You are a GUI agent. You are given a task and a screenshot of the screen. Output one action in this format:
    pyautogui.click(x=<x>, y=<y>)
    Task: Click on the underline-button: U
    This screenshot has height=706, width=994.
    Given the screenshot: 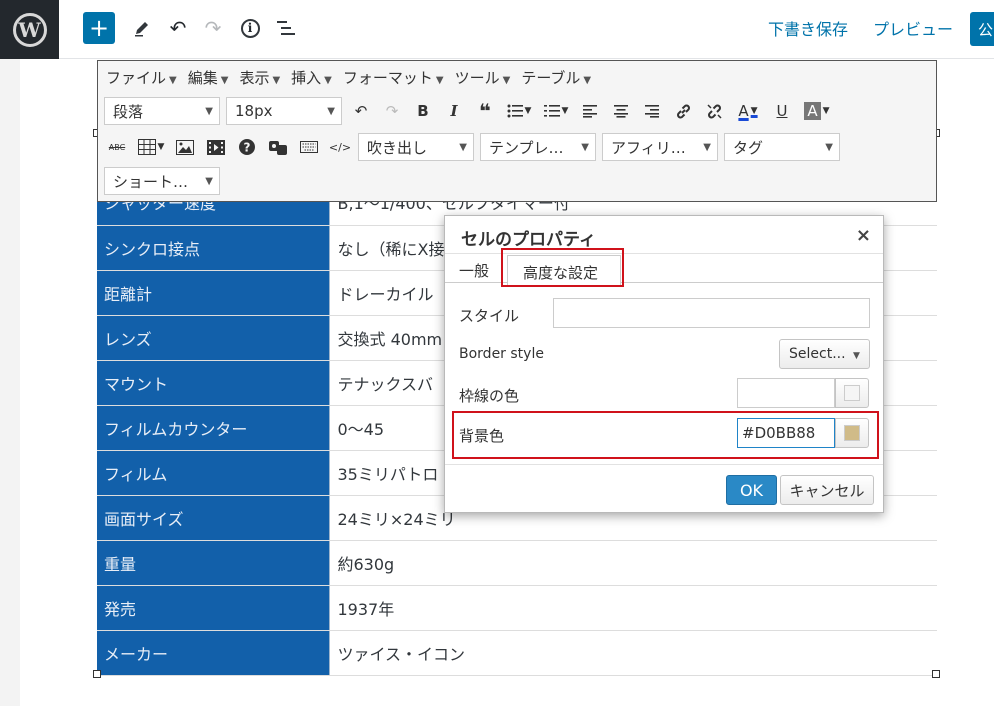 What is the action you would take?
    pyautogui.click(x=782, y=111)
    